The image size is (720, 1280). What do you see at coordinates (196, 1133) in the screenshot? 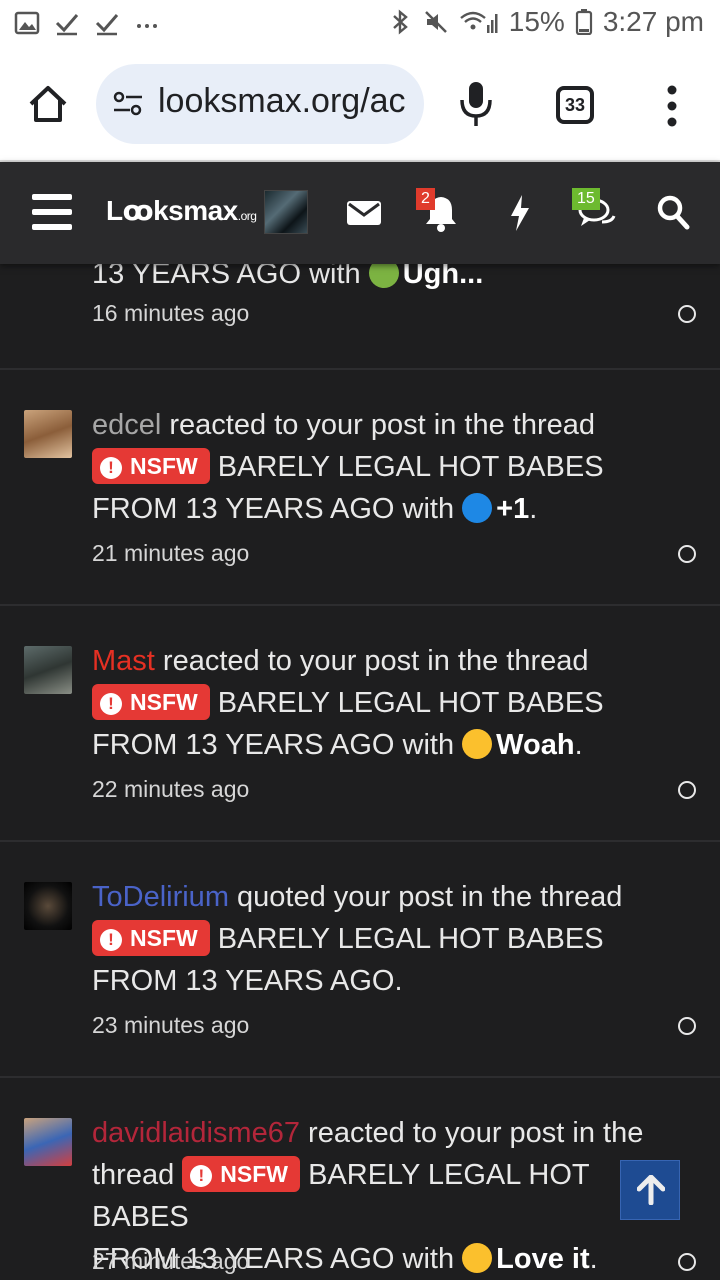
I see `username-link: davidlaidisme67` at bounding box center [196, 1133].